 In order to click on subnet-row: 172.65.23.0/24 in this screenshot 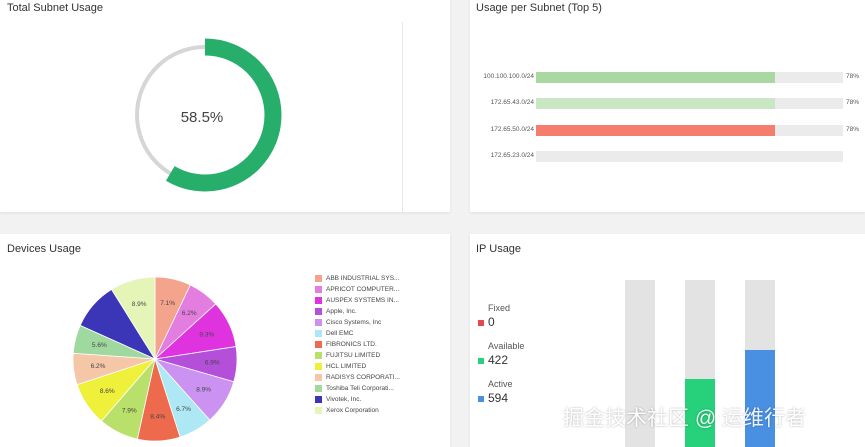, I will do `click(667, 157)`.